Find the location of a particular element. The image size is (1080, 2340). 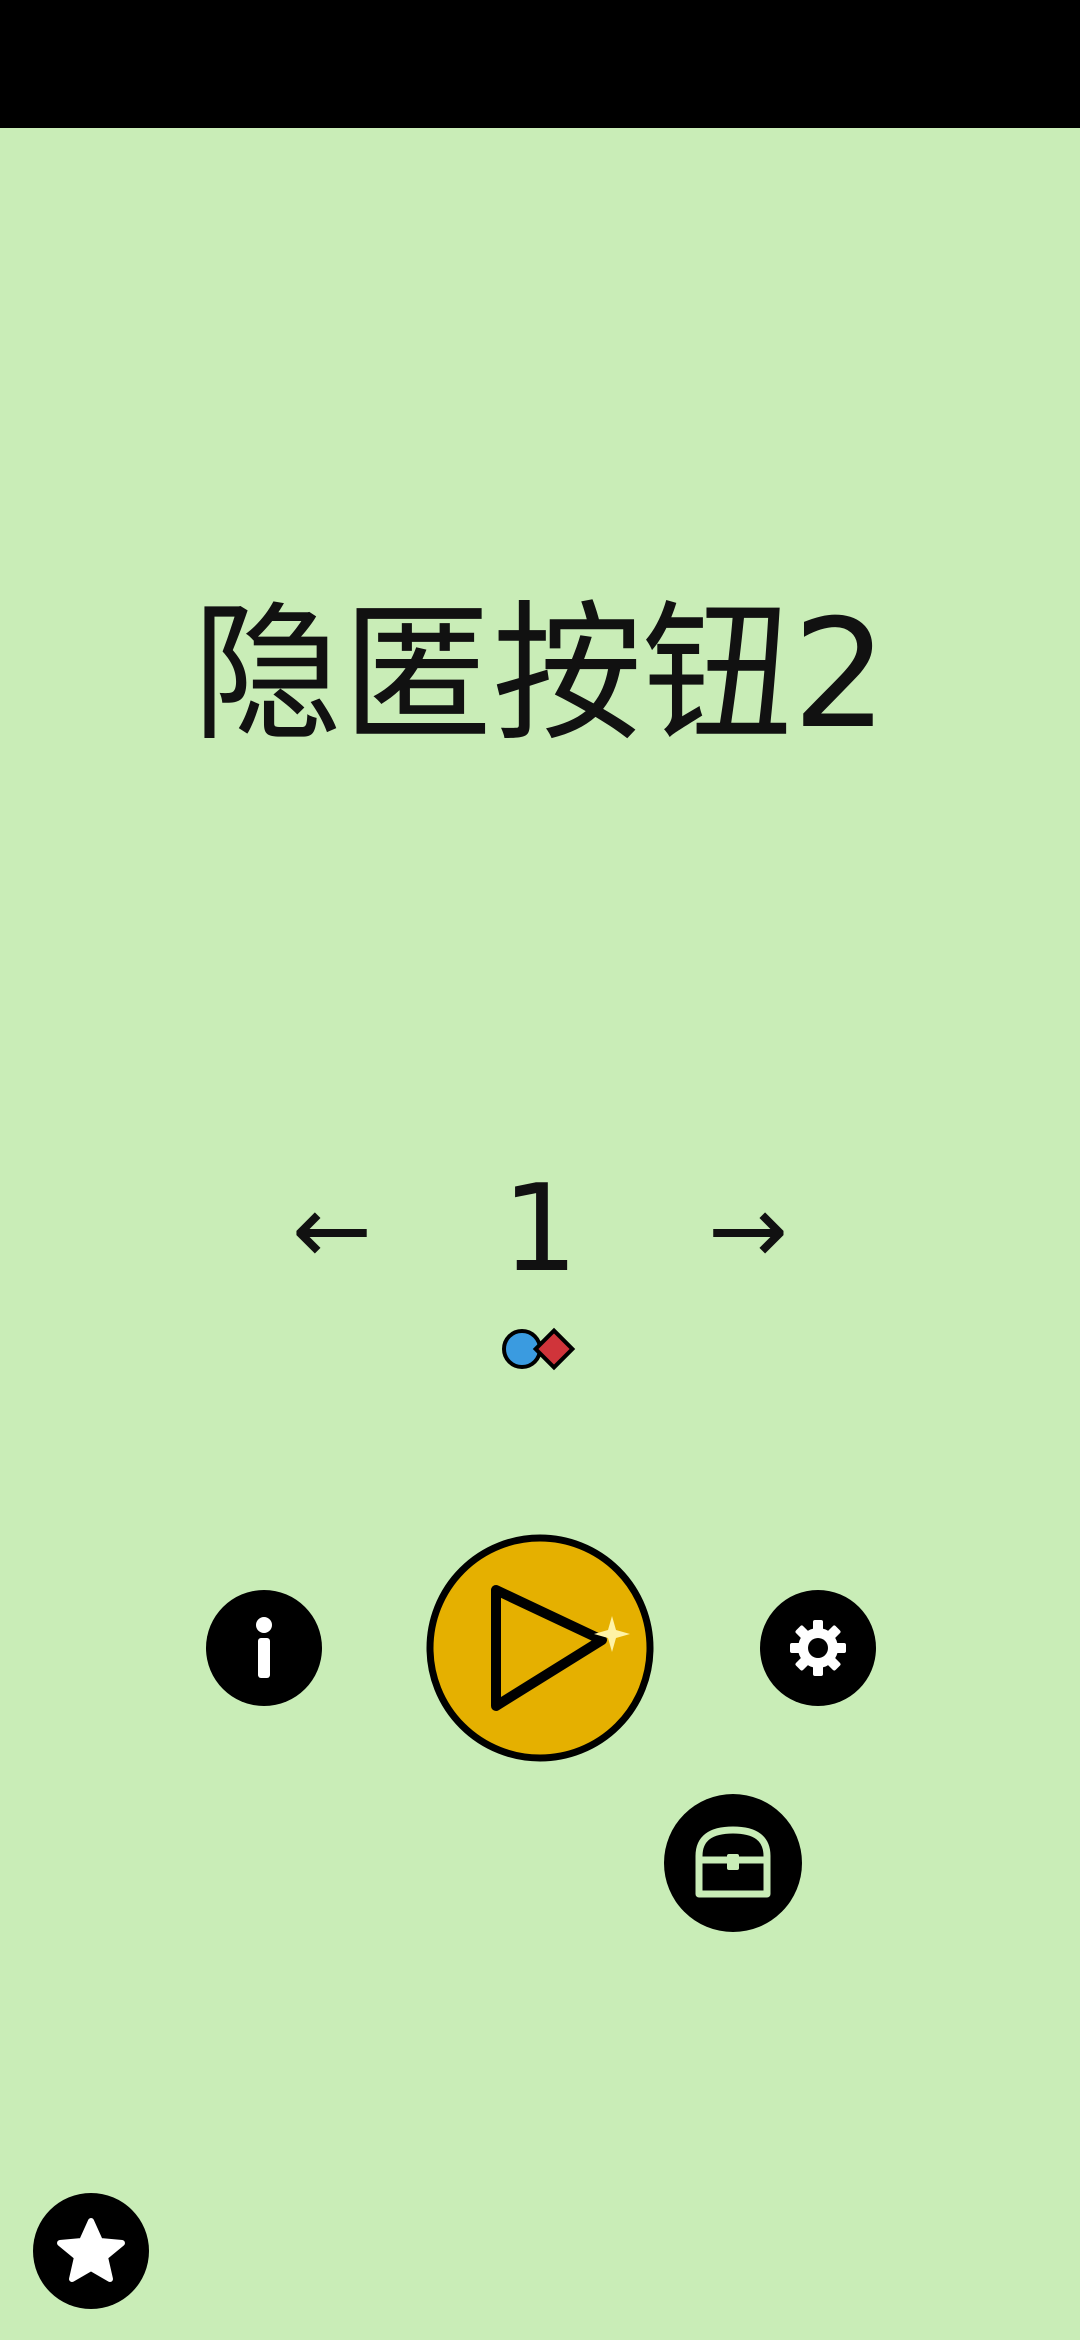

star-button is located at coordinates (91, 2251).